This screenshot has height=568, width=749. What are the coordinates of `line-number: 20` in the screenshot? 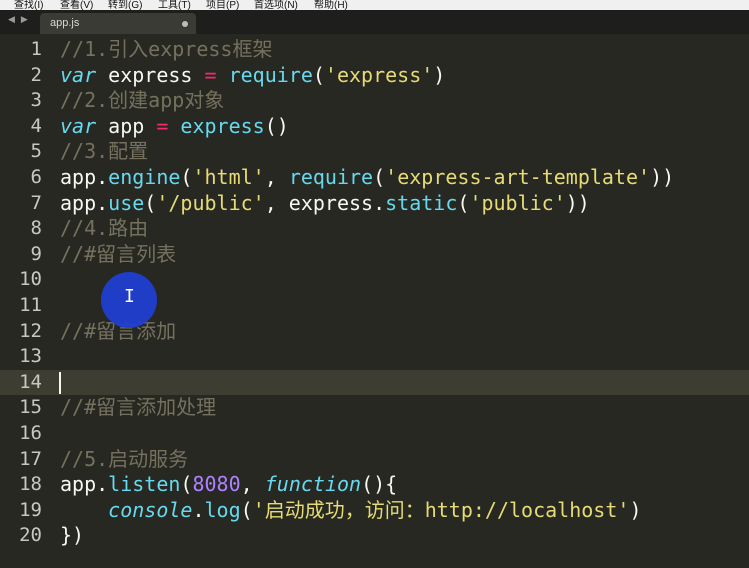 It's located at (30, 535).